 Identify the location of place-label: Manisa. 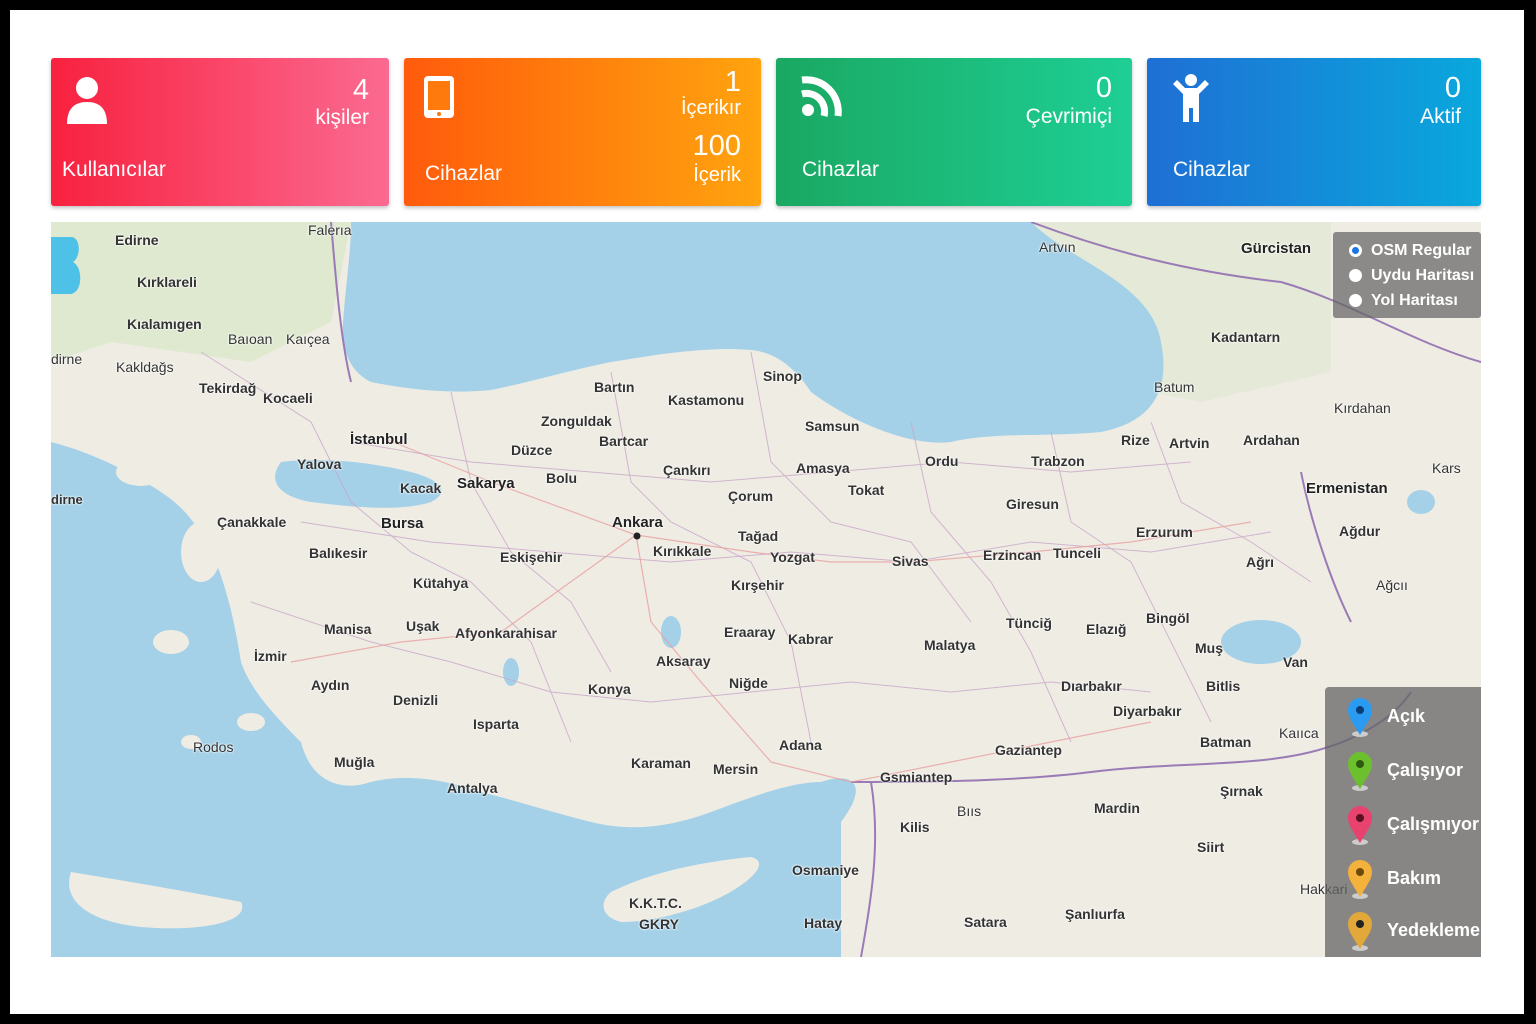
(348, 629).